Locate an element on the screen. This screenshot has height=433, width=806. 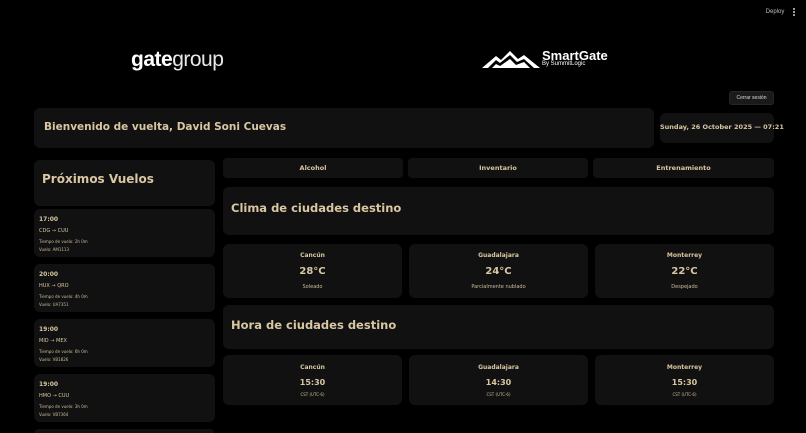
flight-route: CDG → CUU is located at coordinates (54, 231).